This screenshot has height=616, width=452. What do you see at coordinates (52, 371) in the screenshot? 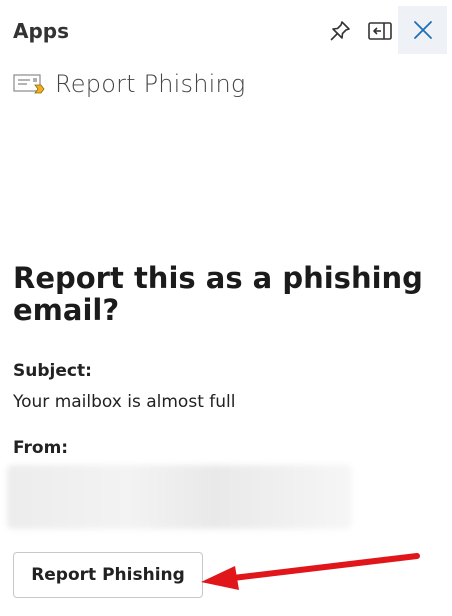
I see `subject-label: Subject:` at bounding box center [52, 371].